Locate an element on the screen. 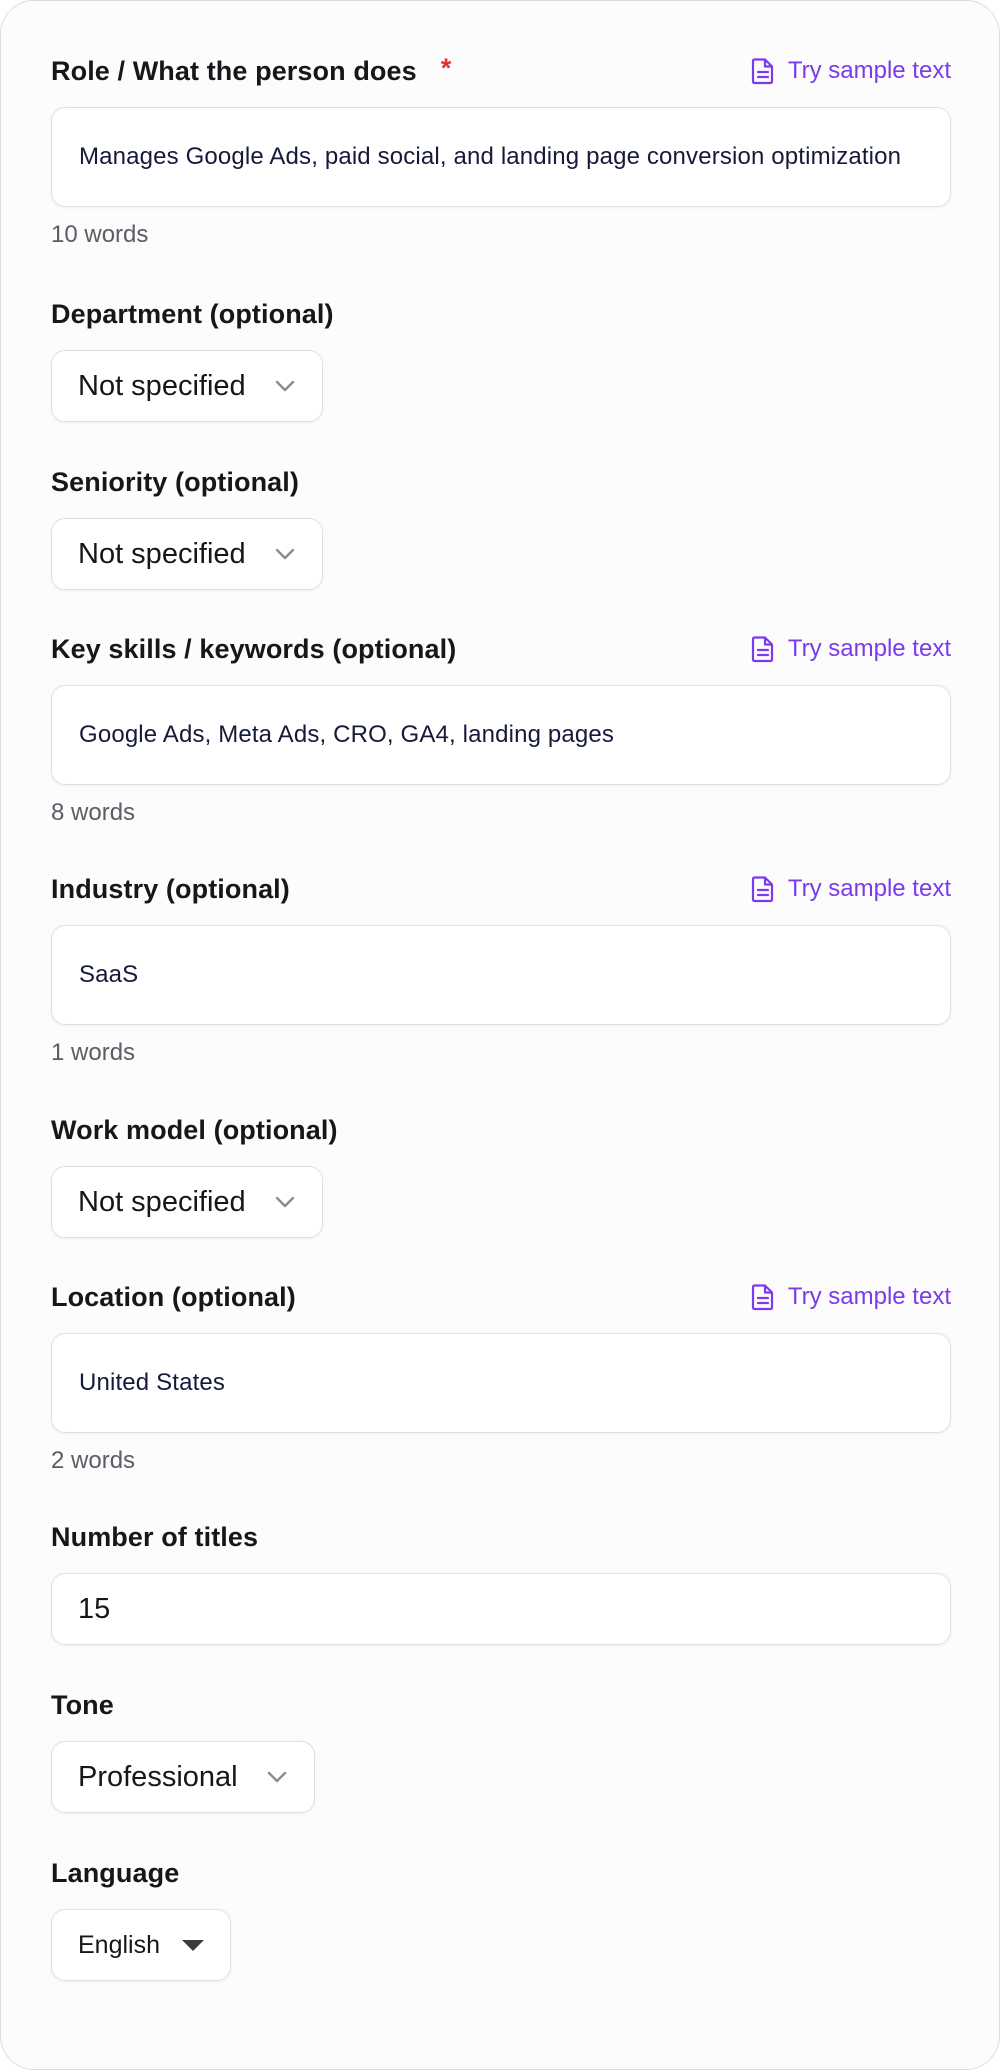 The image size is (1000, 2072). industry-label: Industry (optional) is located at coordinates (170, 888).